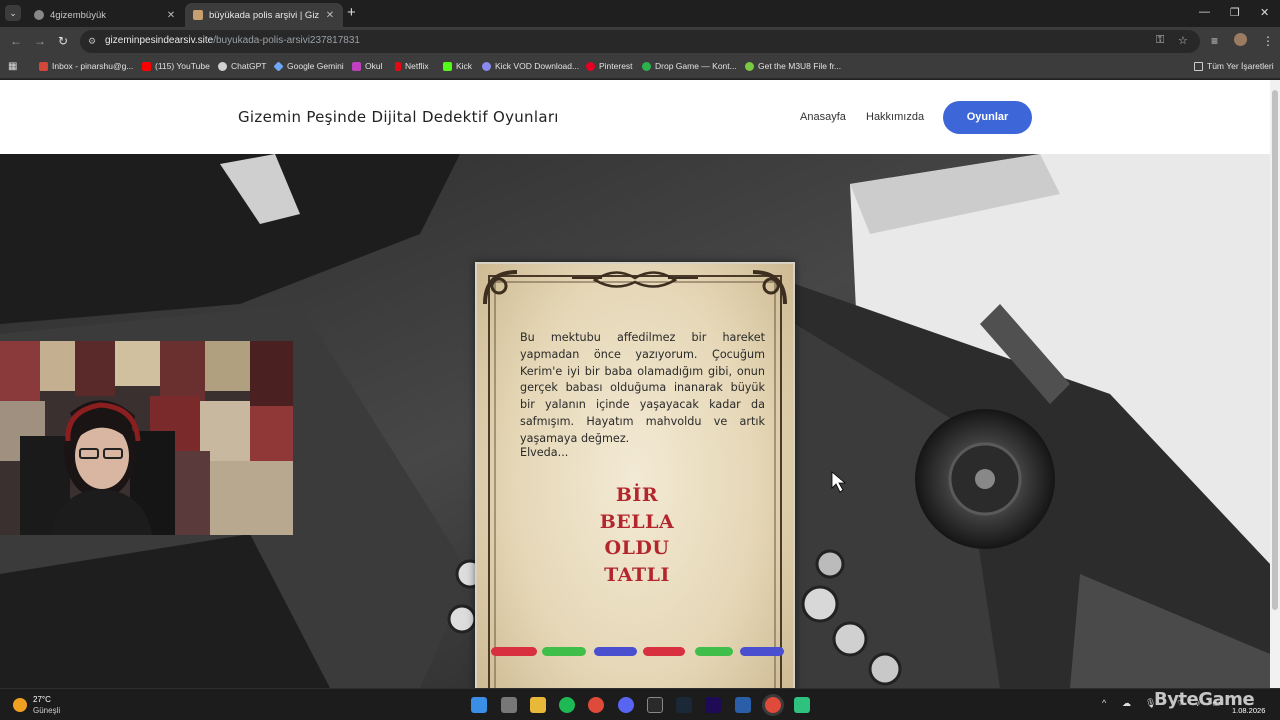 The image size is (1280, 720). Describe the element at coordinates (159, 40) in the screenshot. I see `url-host: gizeminpesindearsiv.site` at that location.